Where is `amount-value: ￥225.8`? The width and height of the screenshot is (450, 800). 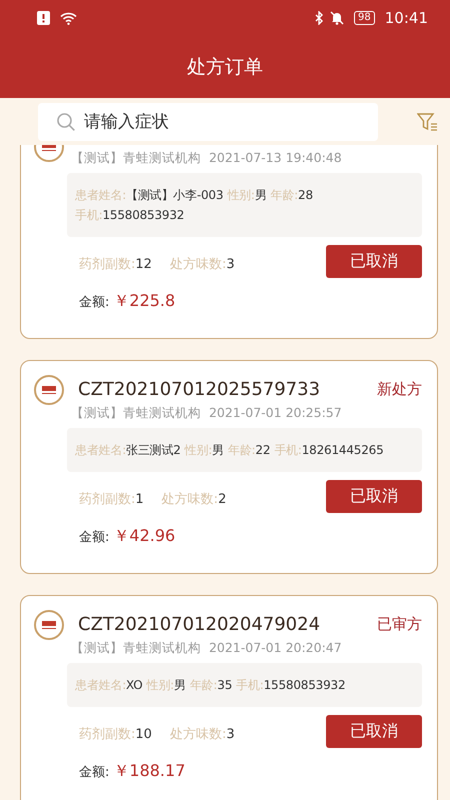 amount-value: ￥225.8 is located at coordinates (144, 300).